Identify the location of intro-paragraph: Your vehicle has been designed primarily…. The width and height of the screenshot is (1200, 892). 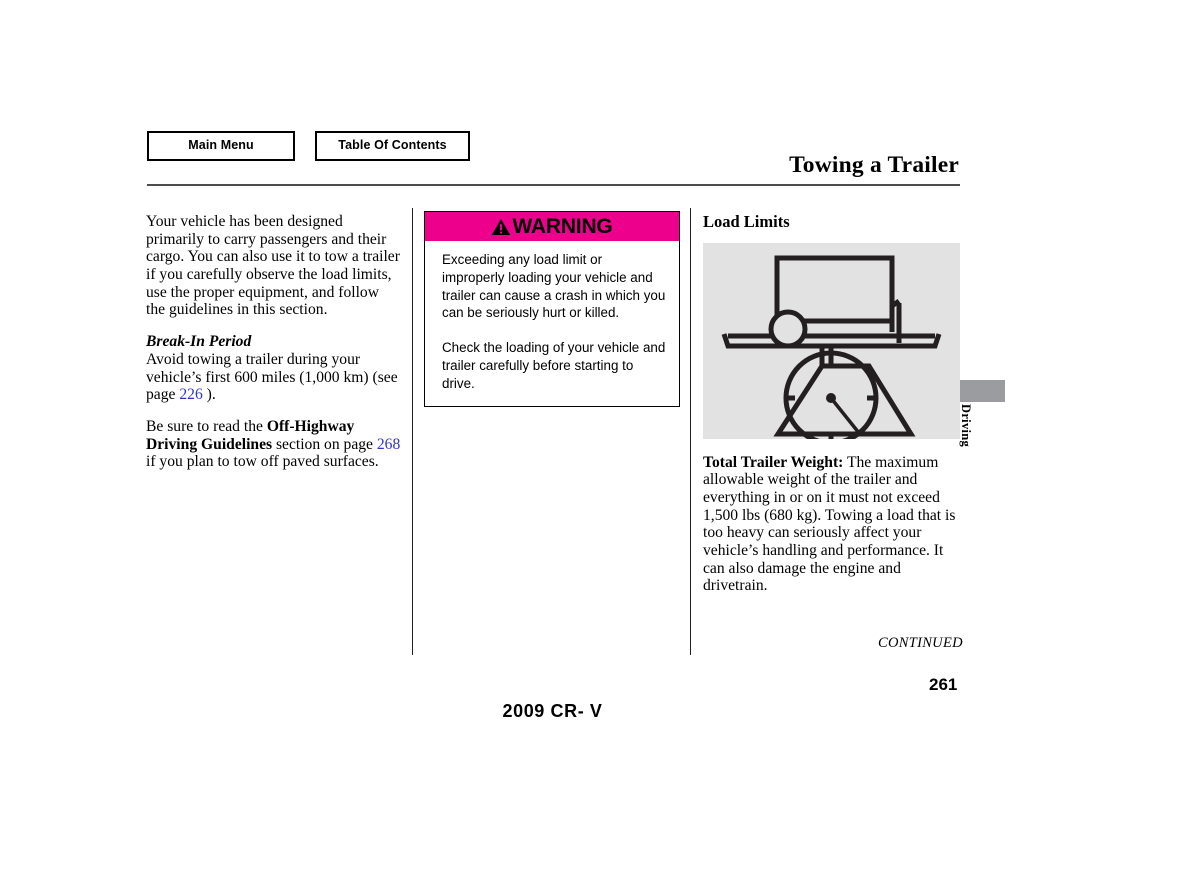
(273, 266).